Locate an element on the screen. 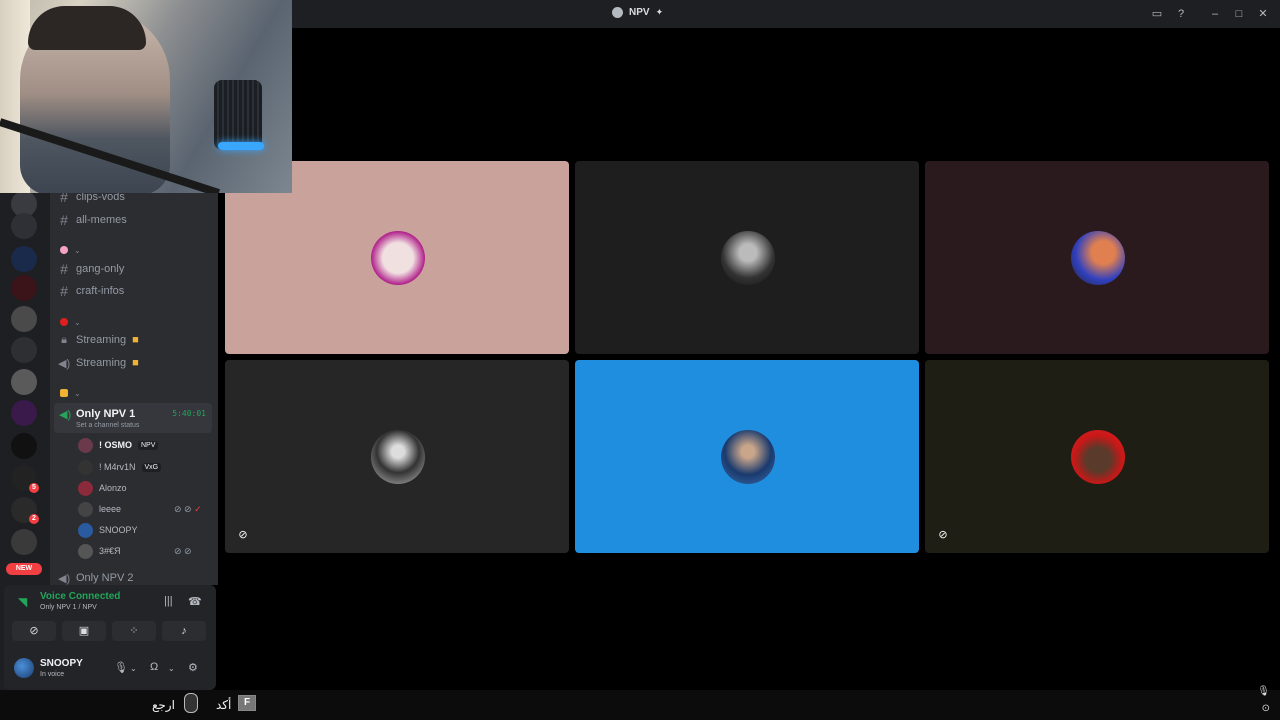  voice-connected-subtitle: Only NPV 1 / NPV is located at coordinates (68, 607).